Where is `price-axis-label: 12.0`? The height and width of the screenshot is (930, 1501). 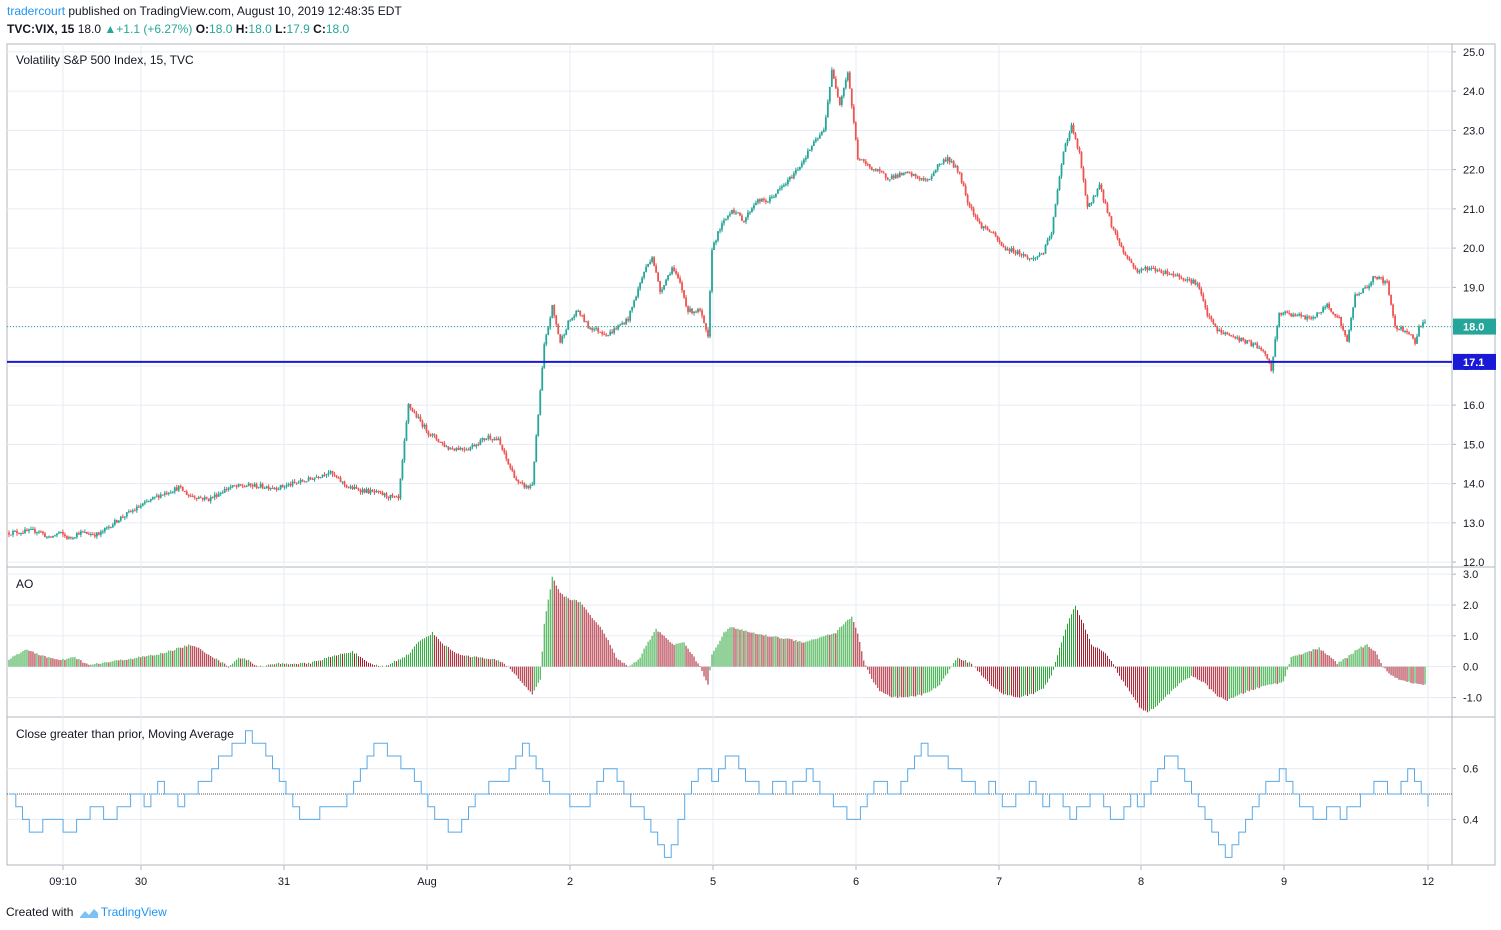
price-axis-label: 12.0 is located at coordinates (1473, 563).